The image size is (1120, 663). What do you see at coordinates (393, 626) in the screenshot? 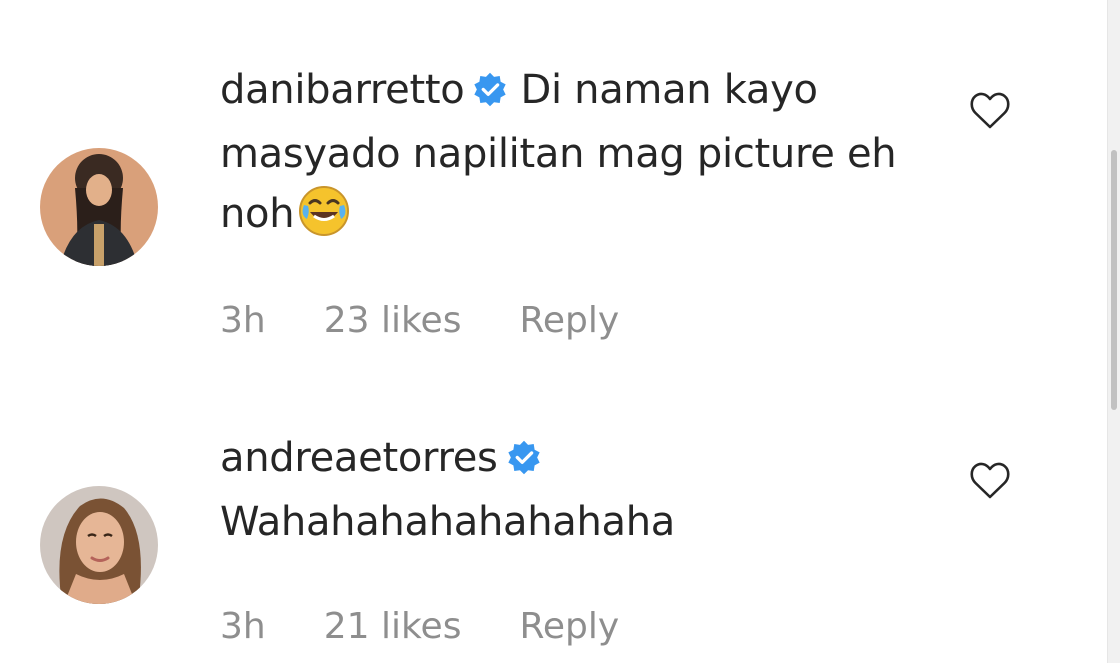
I see `likes-count: 21 likes` at bounding box center [393, 626].